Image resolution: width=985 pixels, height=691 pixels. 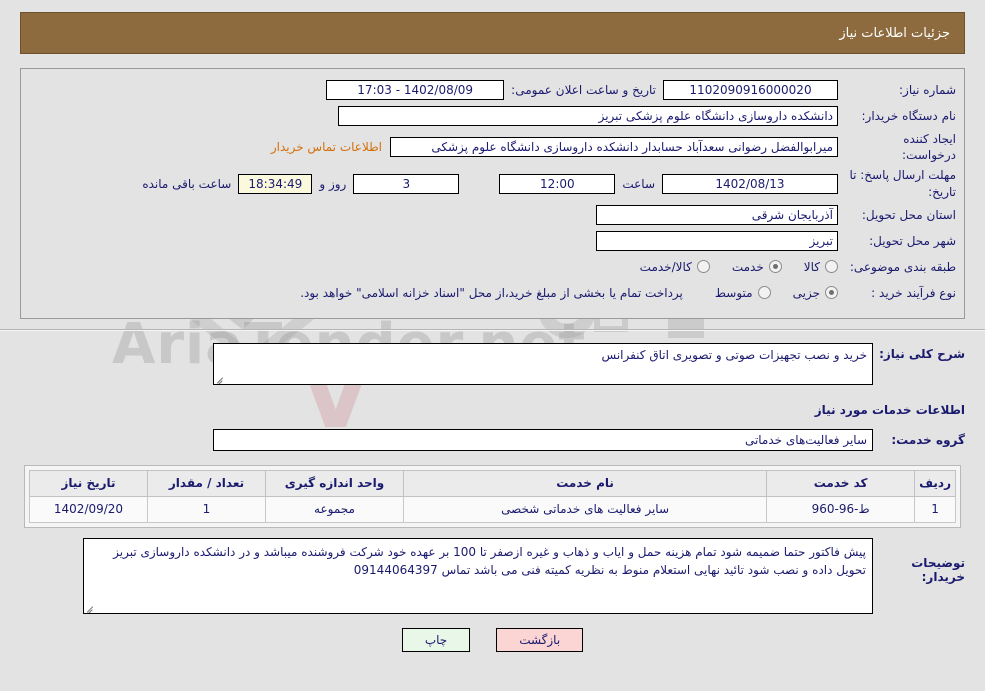 What do you see at coordinates (540, 639) in the screenshot?
I see `back-button: بازگشت` at bounding box center [540, 639].